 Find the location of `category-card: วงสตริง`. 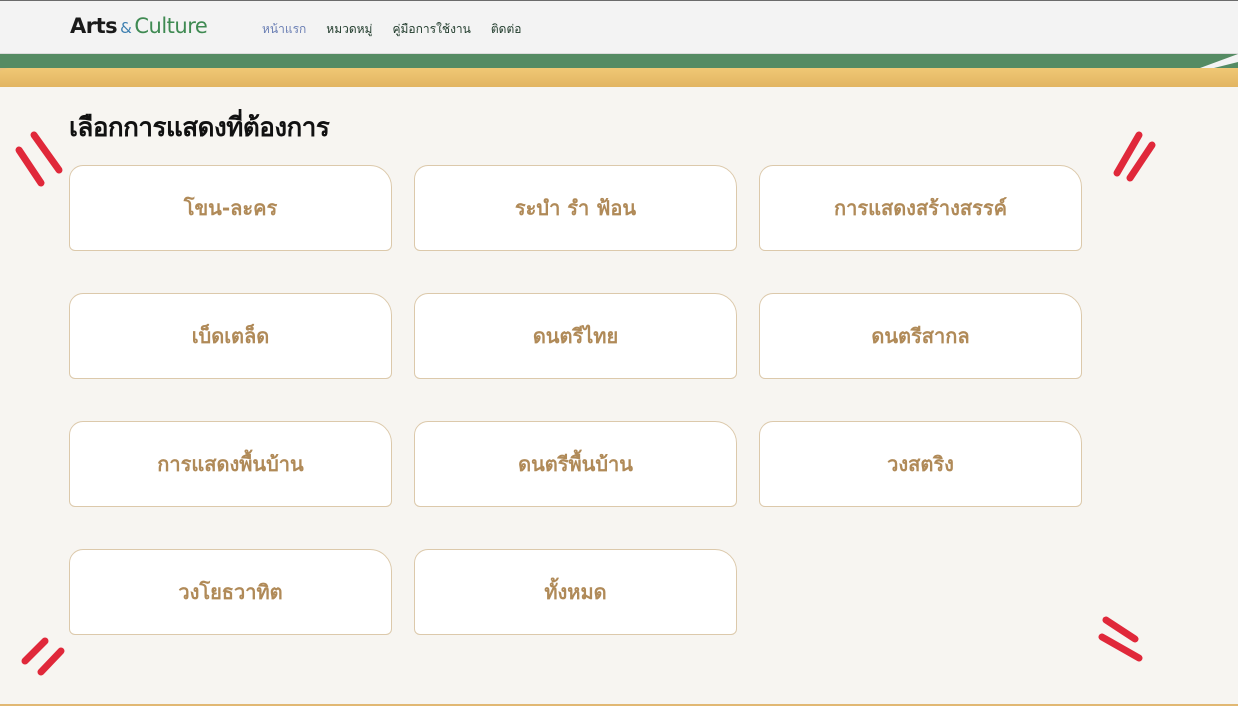

category-card: วงสตริง is located at coordinates (920, 464).